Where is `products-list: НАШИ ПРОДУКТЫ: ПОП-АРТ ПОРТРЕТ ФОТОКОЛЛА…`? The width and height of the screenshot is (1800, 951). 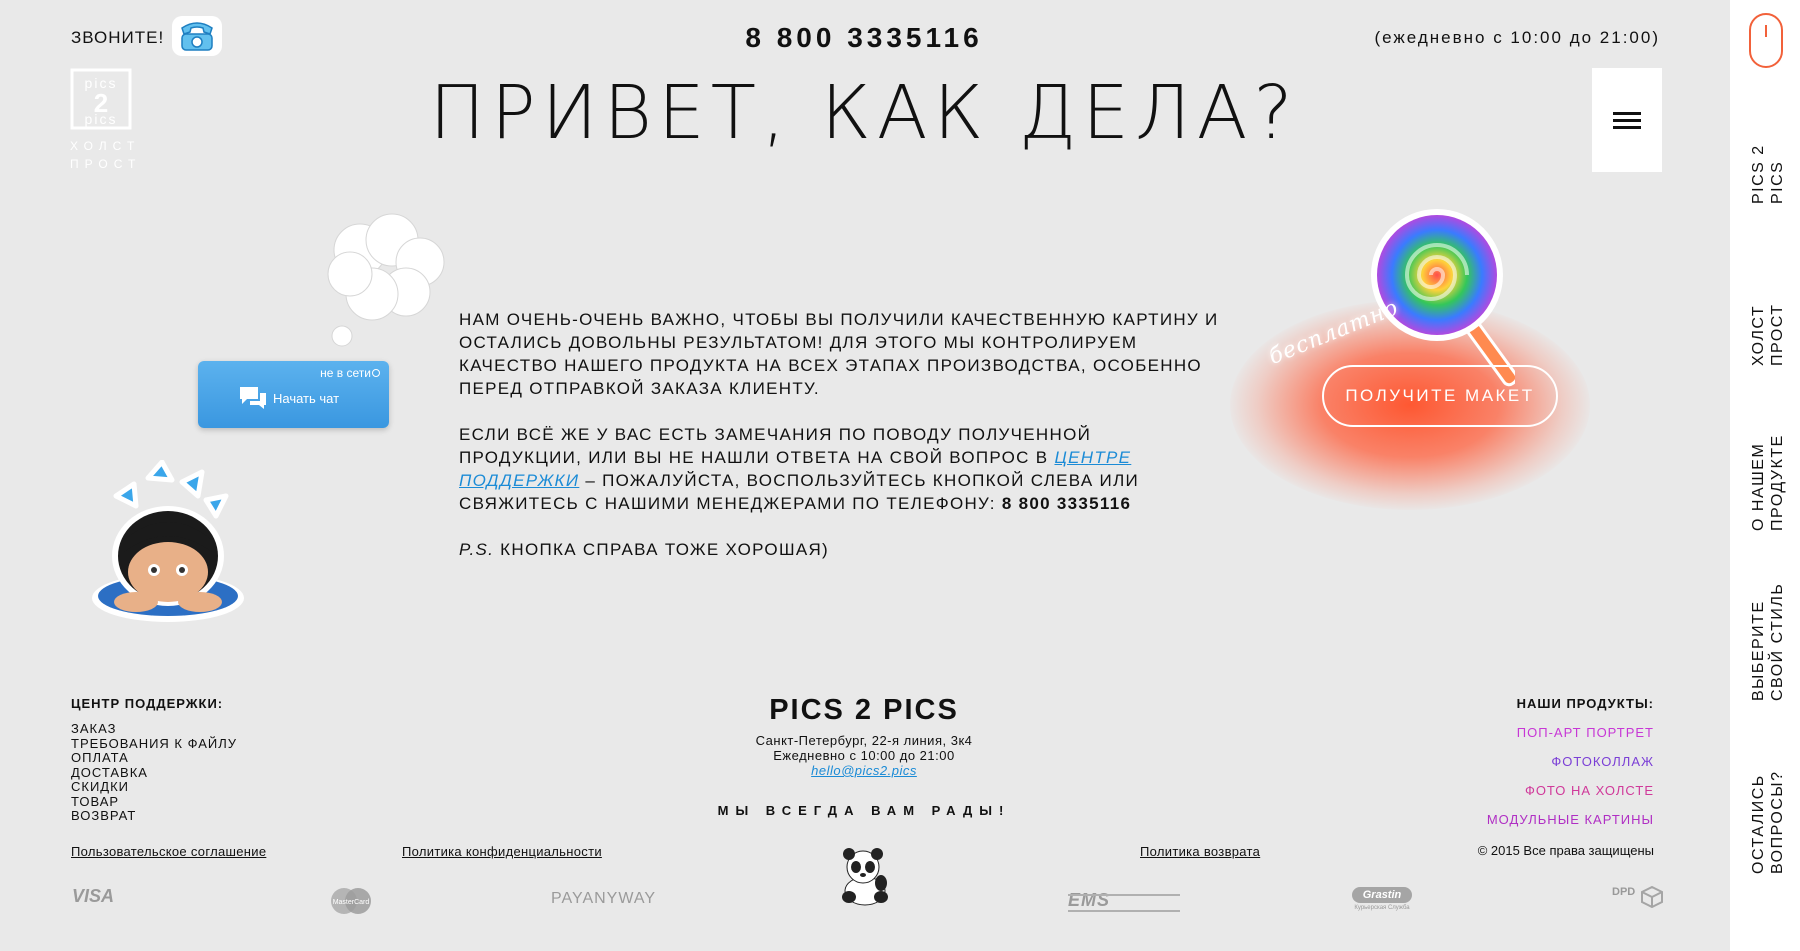 products-list: НАШИ ПРОДУКТЫ: ПОП-АРТ ПОРТРЕТ ФОТОКОЛЛА… is located at coordinates (1570, 761).